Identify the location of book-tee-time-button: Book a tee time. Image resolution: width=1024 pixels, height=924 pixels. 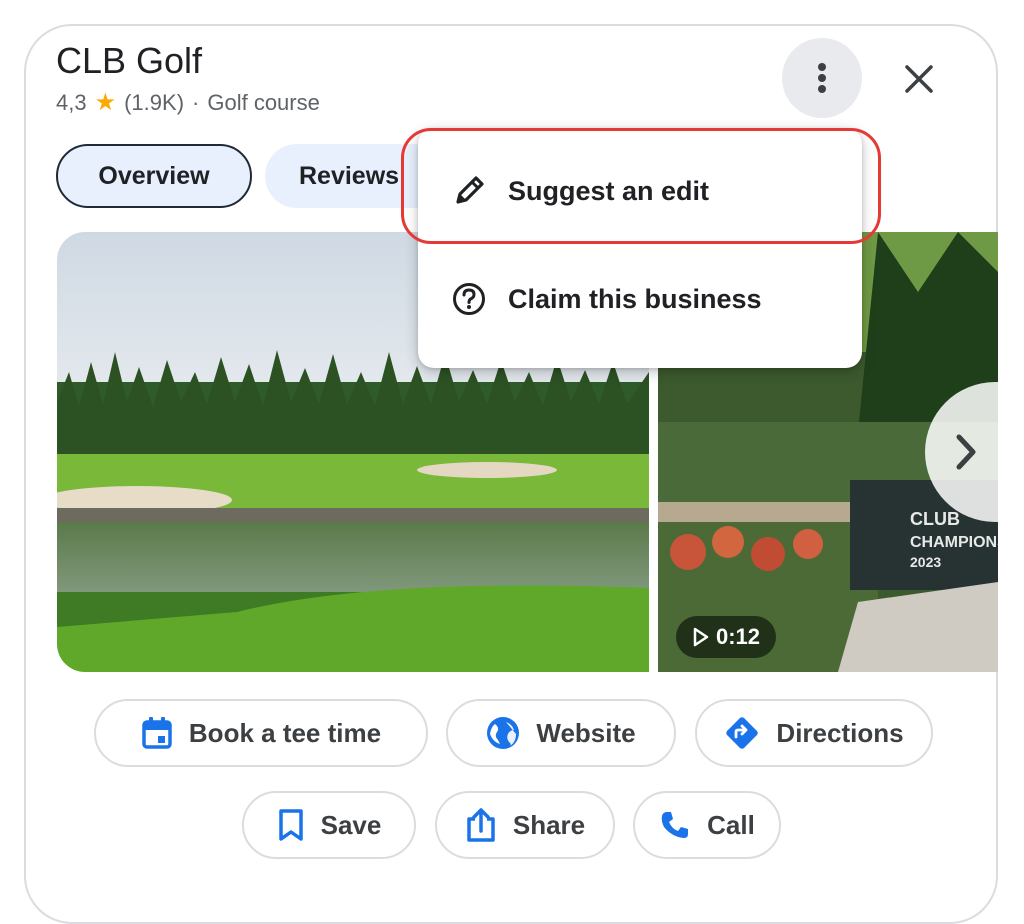
(261, 733).